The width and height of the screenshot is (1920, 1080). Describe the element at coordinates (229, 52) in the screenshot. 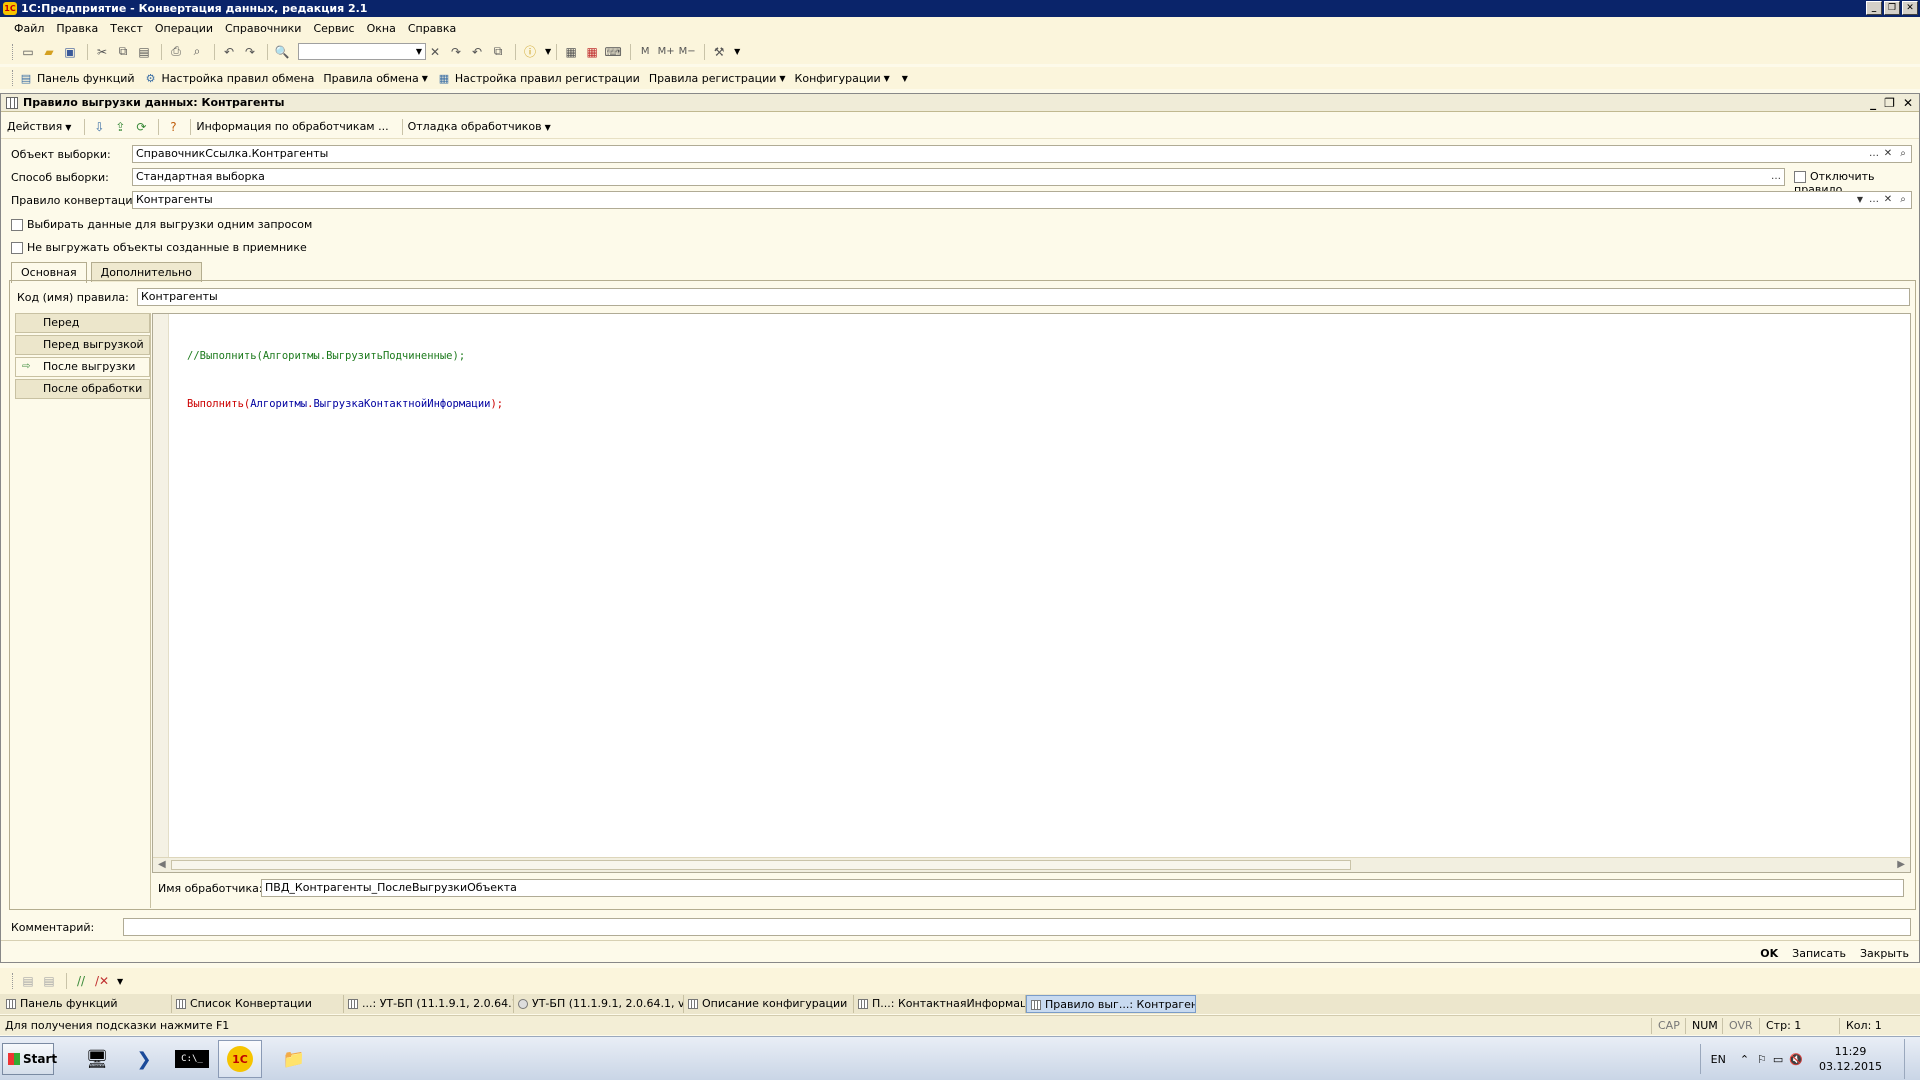

I see `undo-icon: ↶` at that location.